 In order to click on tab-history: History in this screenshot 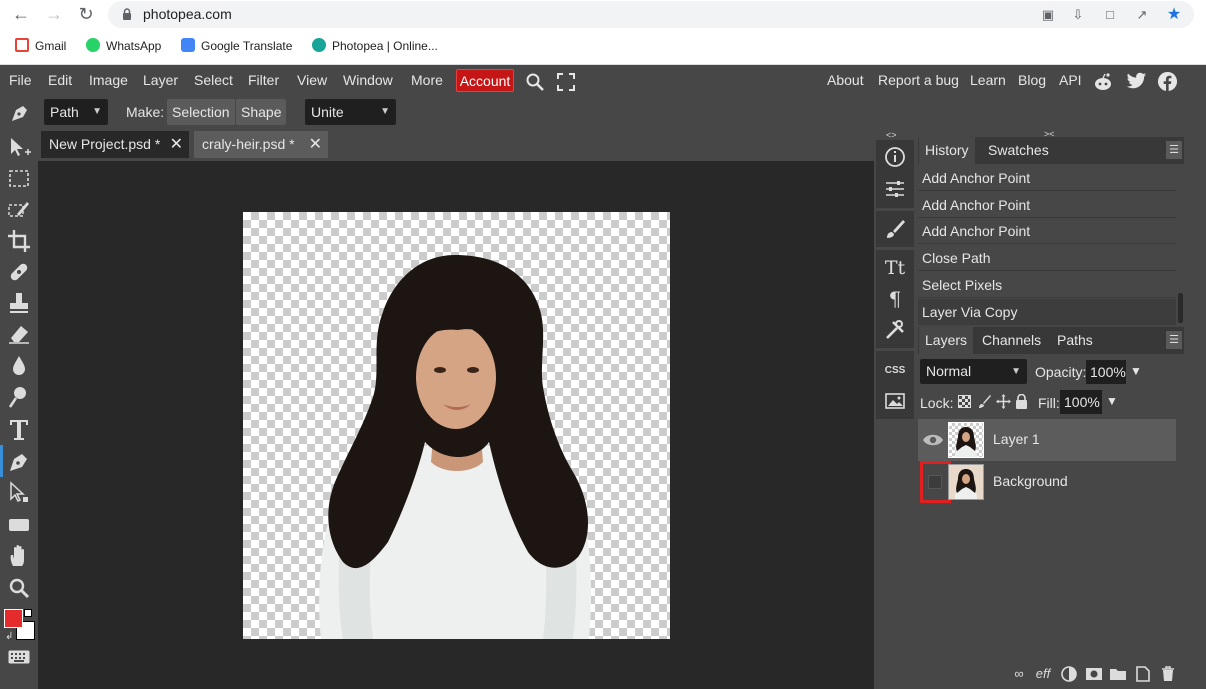, I will do `click(947, 150)`.